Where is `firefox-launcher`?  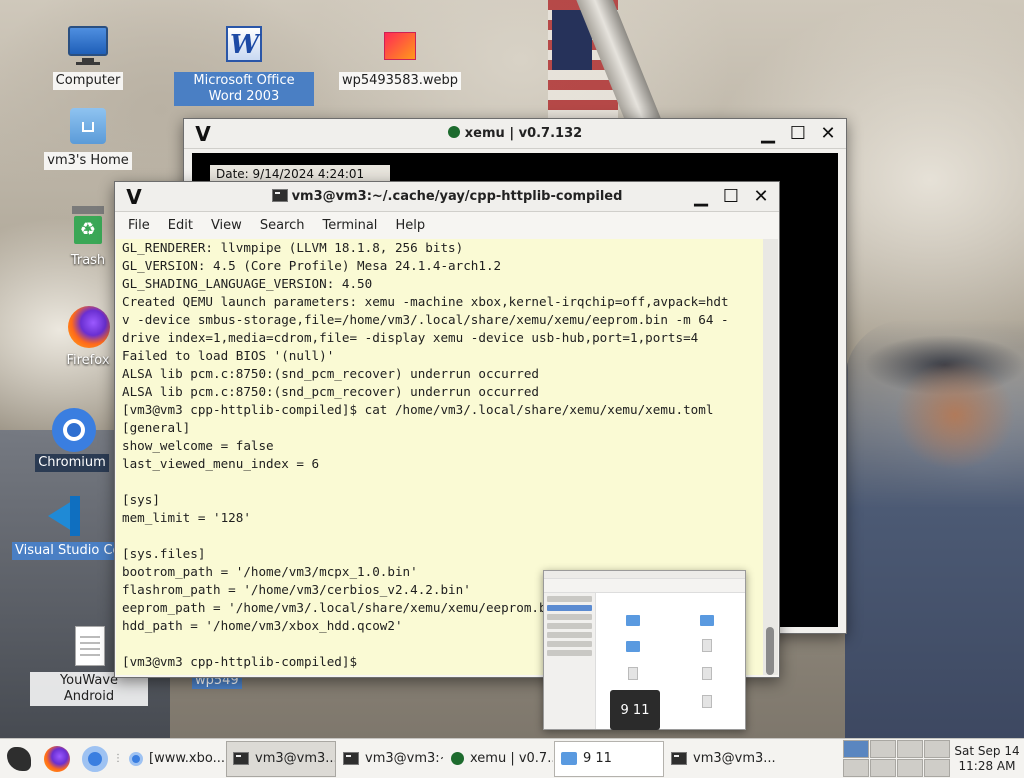
firefox-launcher is located at coordinates (57, 759).